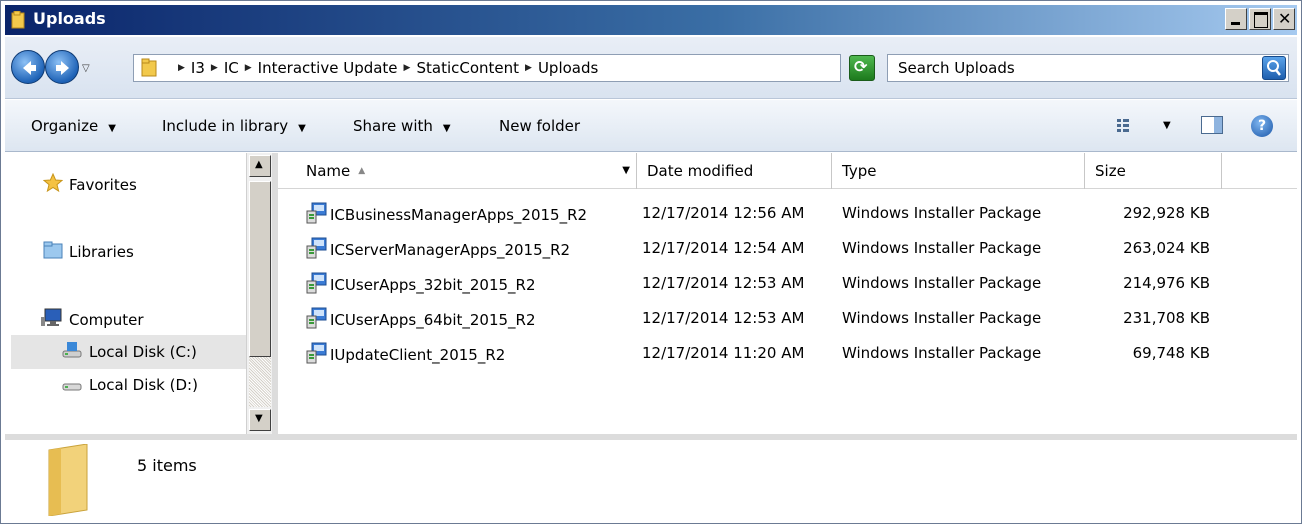 This screenshot has height=524, width=1302. Describe the element at coordinates (558, 68) in the screenshot. I see `breadcrumb-item: ▶ Uploads` at that location.